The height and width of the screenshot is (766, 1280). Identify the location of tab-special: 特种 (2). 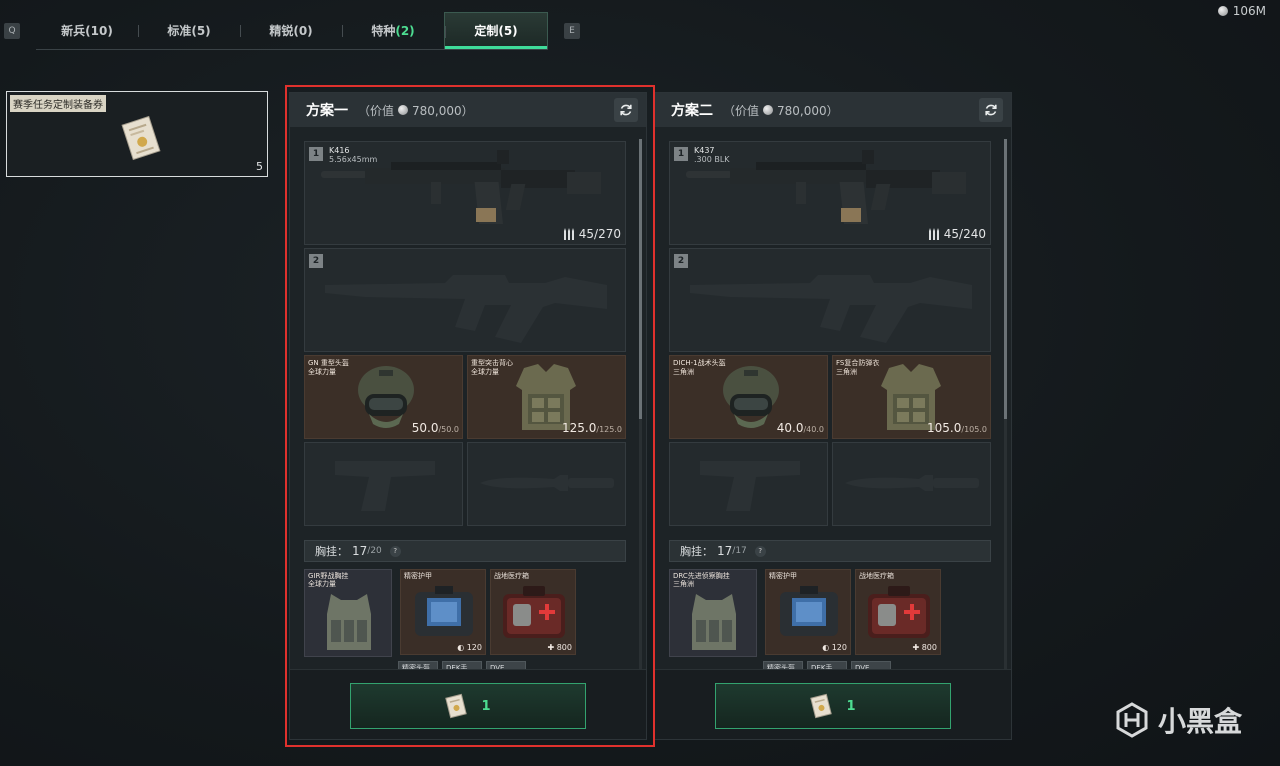
(393, 30).